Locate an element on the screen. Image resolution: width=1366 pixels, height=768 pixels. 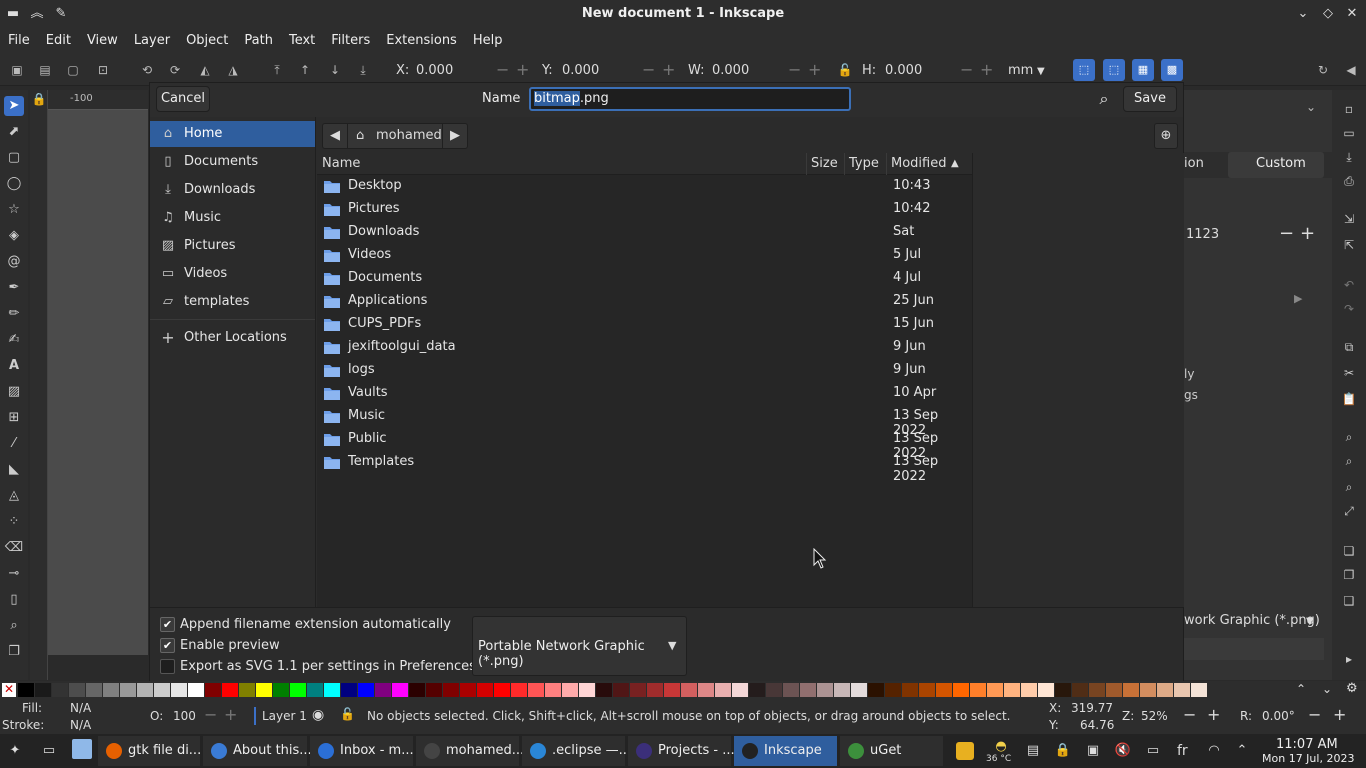
text-tool-icon: A is located at coordinates (14, 366).